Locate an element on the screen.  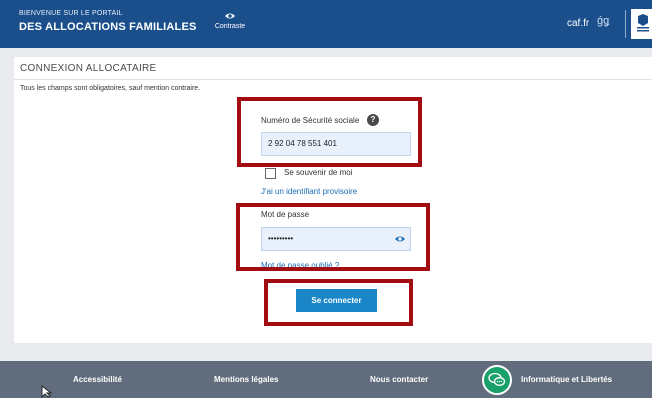
page-title: CONNEXION ALLOCATAIRE is located at coordinates (88, 68).